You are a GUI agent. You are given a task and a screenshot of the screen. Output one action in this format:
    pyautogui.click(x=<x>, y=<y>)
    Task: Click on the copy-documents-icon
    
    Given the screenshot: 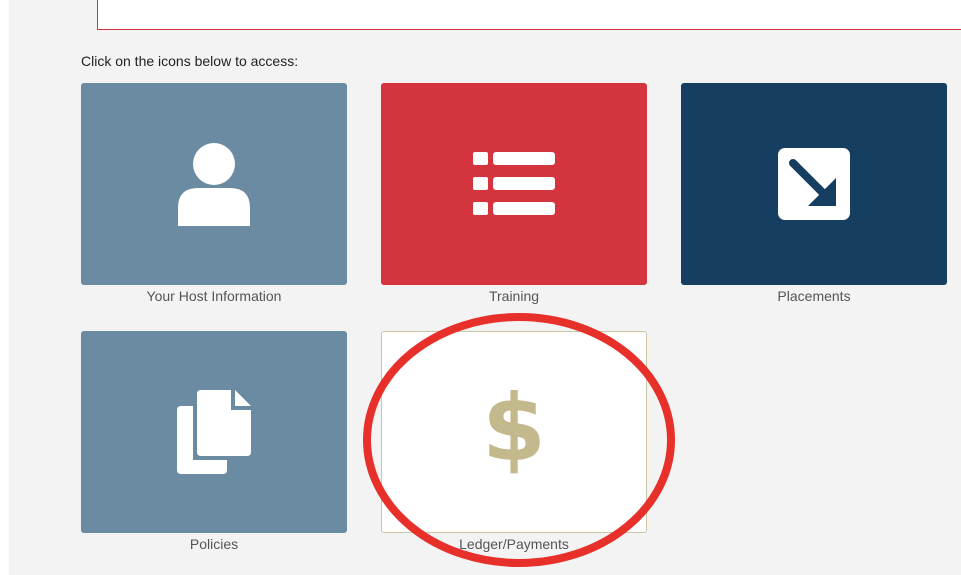 What is the action you would take?
    pyautogui.click(x=214, y=432)
    